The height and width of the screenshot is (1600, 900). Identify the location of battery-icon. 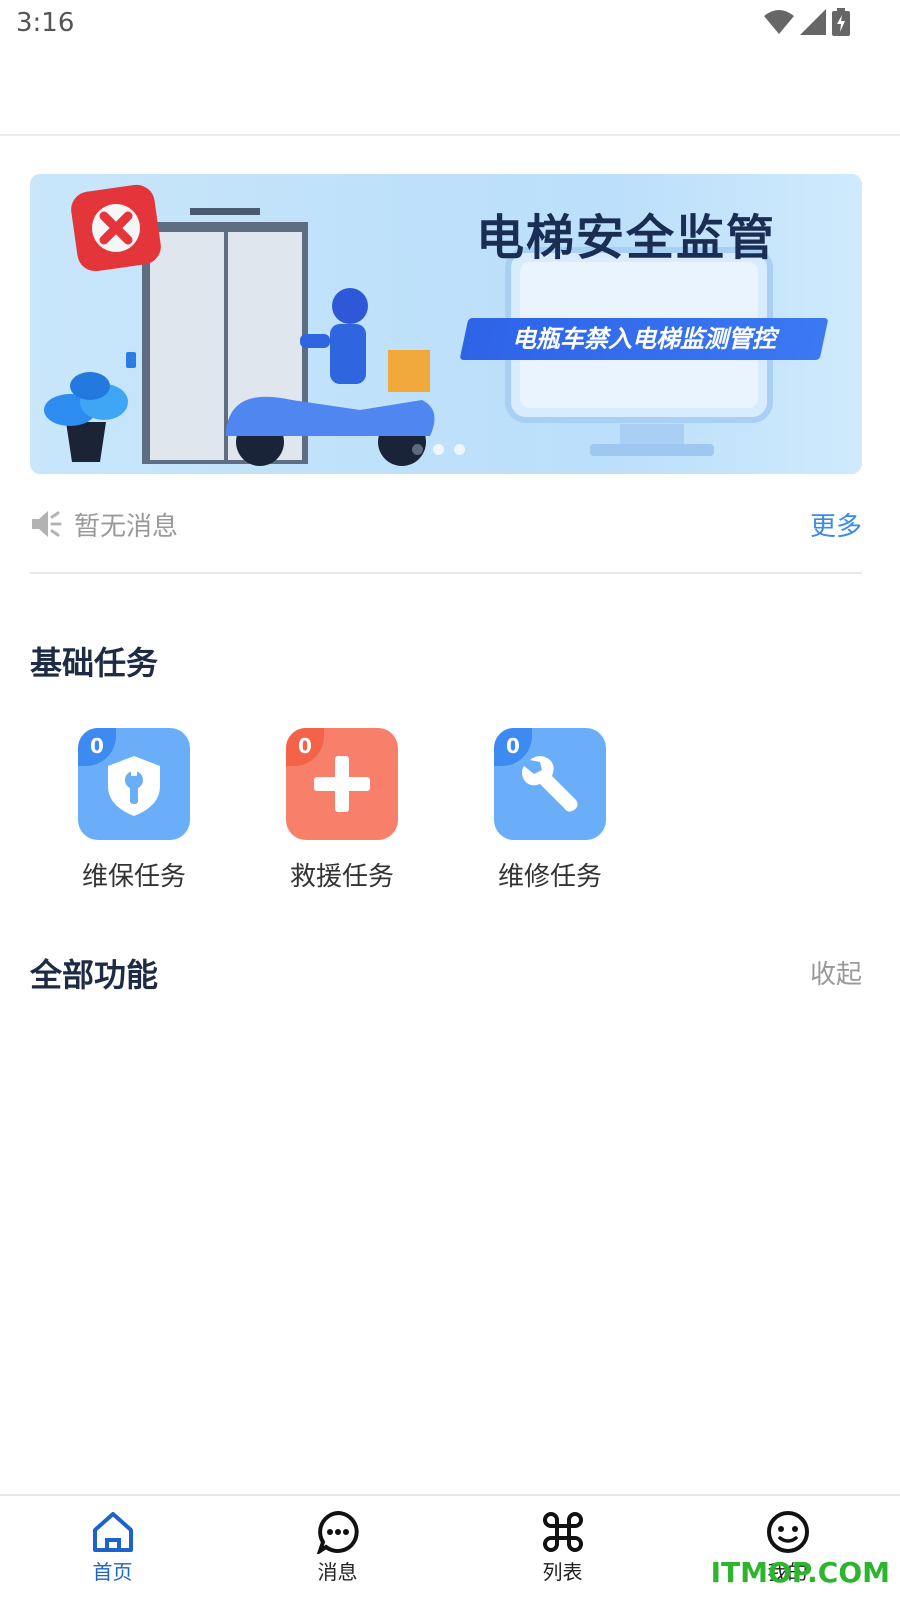
(841, 22).